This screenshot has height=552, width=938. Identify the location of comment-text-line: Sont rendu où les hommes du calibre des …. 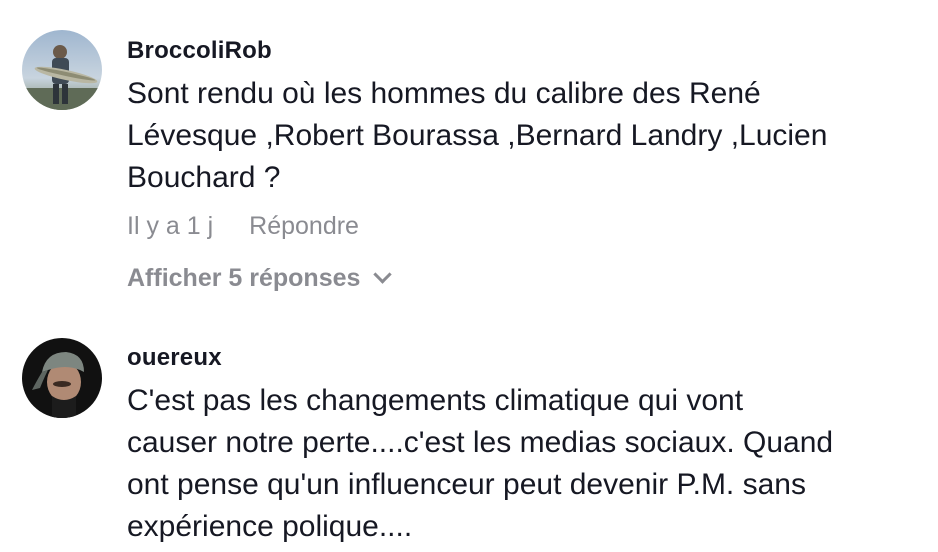
(444, 93).